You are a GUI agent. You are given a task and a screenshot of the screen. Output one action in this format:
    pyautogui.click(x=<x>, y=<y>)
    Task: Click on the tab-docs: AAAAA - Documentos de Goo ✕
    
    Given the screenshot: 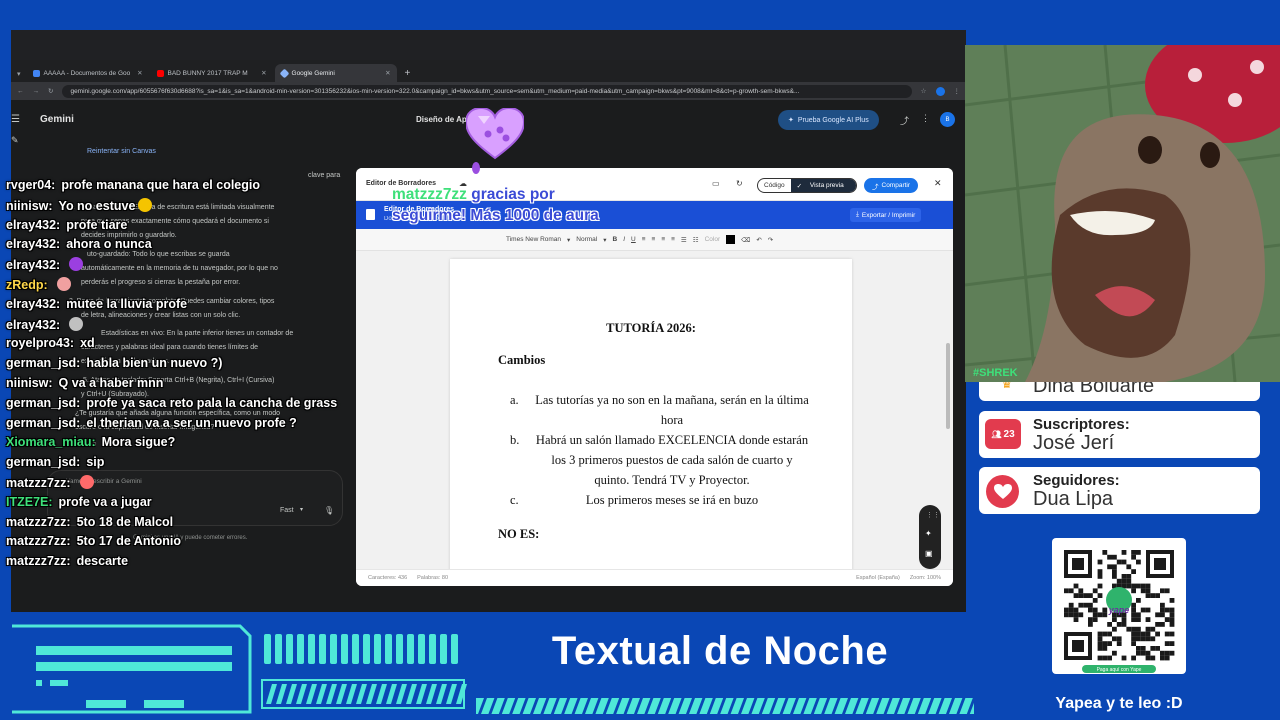 What is the action you would take?
    pyautogui.click(x=88, y=73)
    